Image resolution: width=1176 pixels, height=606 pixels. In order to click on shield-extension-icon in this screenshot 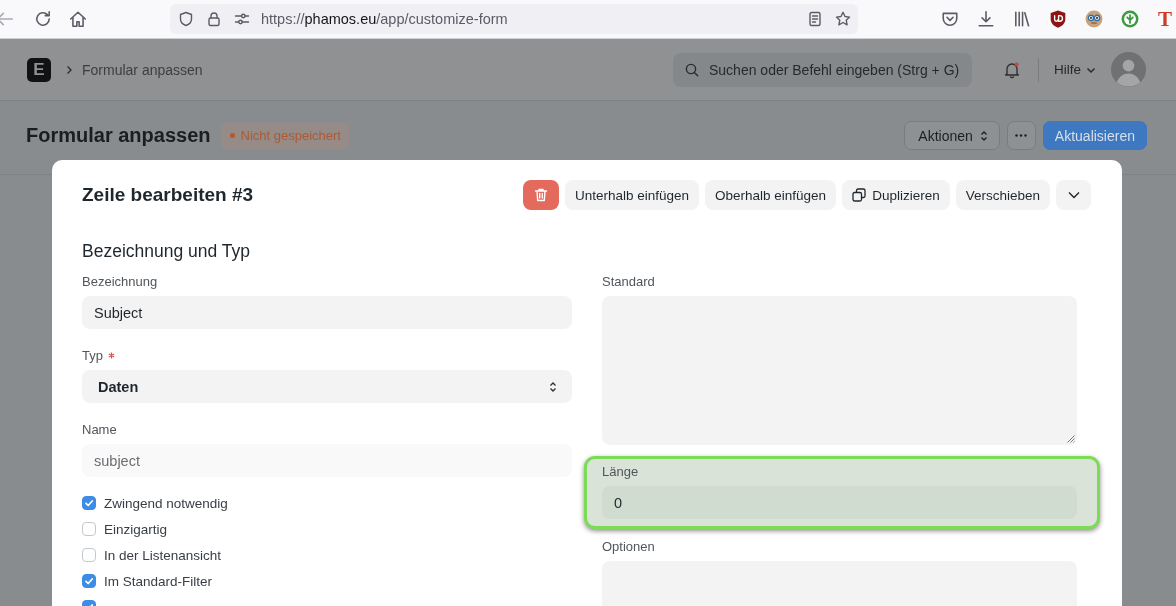, I will do `click(1058, 19)`.